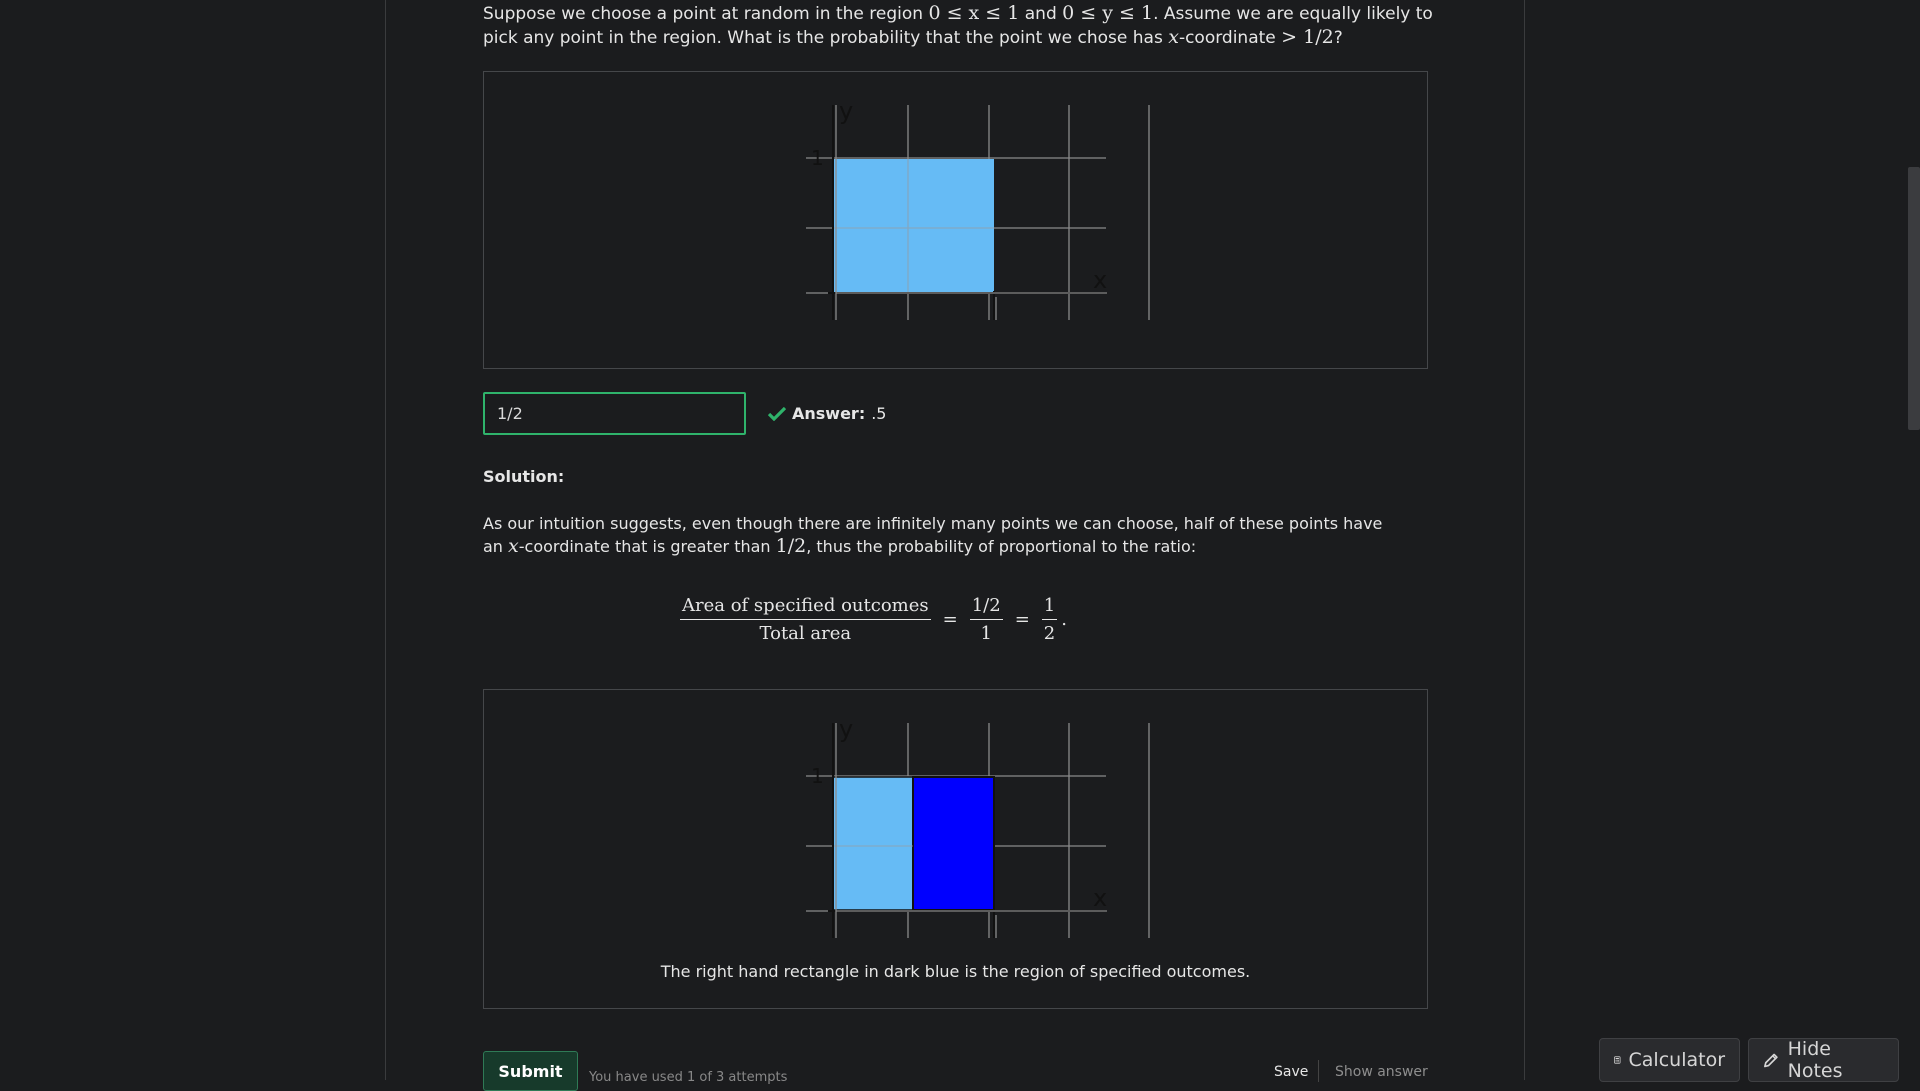  I want to click on question-part: ?, so click(1338, 38).